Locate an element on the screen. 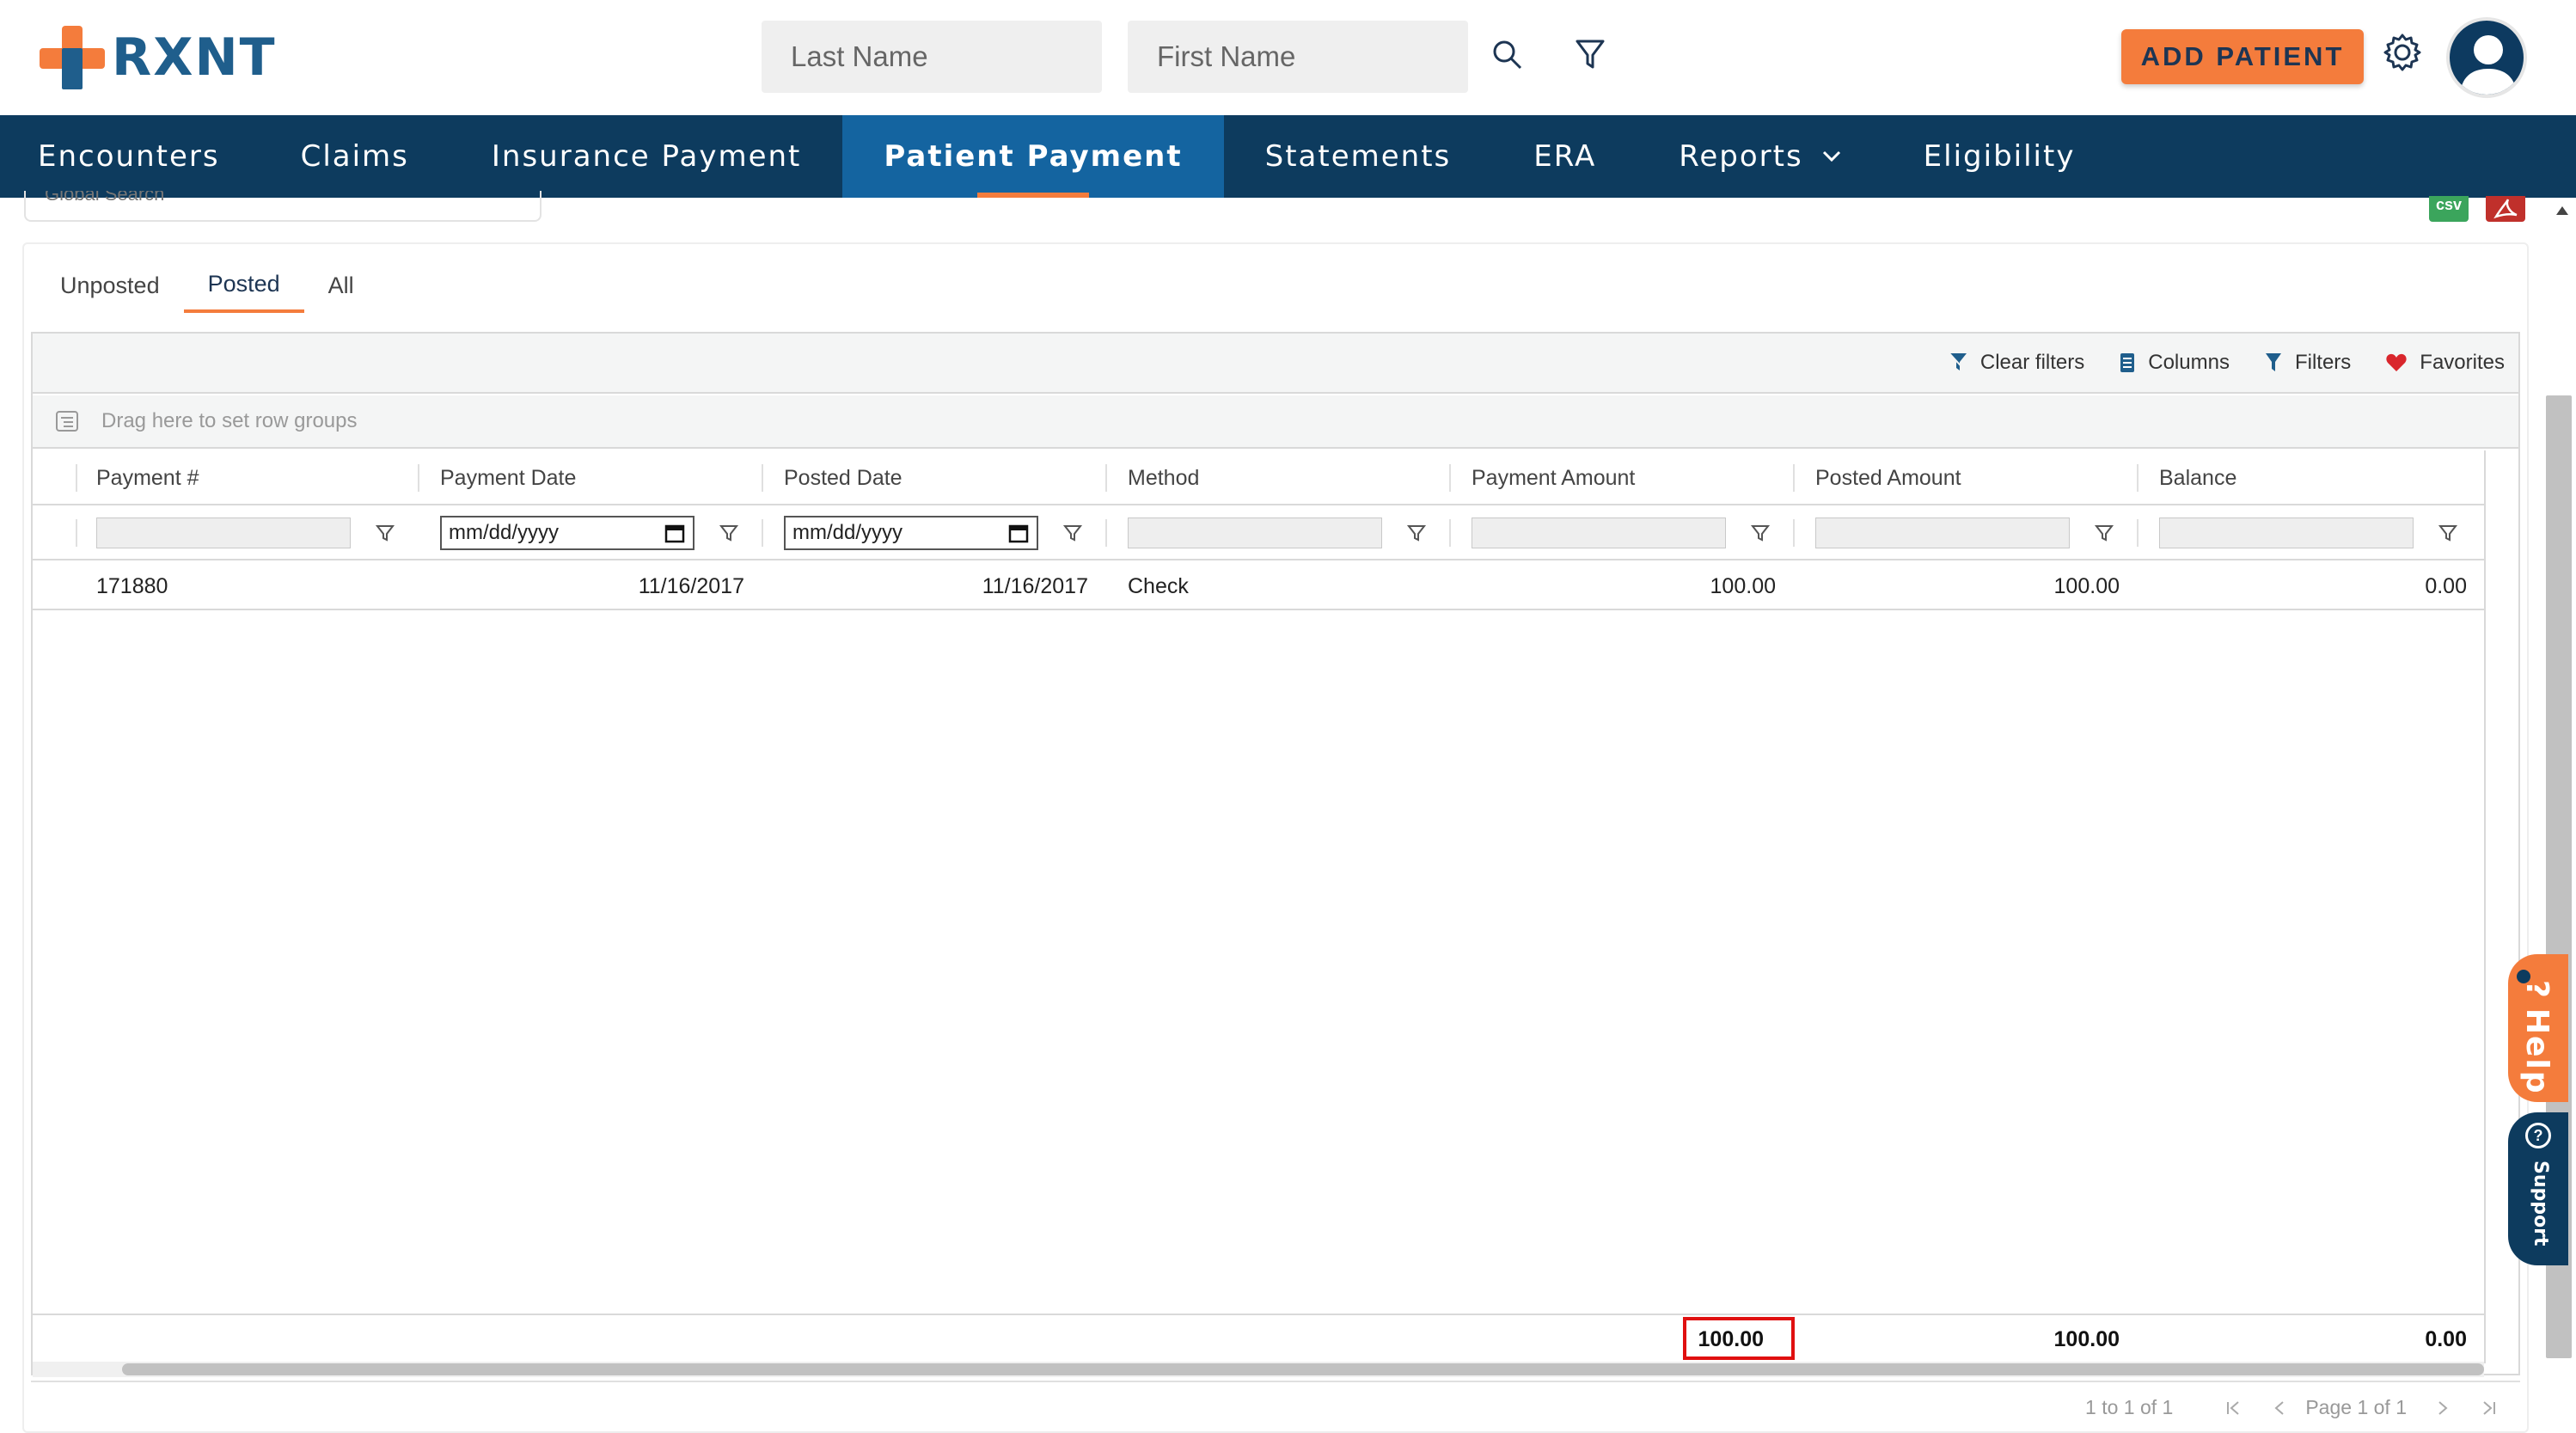  nav-eligibility: Eligibility is located at coordinates (1999, 156).